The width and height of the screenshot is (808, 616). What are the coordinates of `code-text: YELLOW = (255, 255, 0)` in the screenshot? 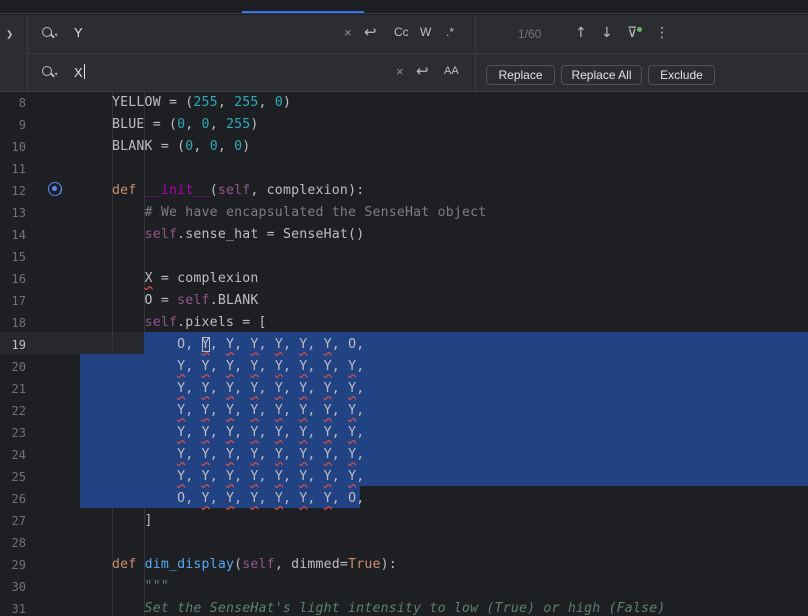 It's located at (202, 102).